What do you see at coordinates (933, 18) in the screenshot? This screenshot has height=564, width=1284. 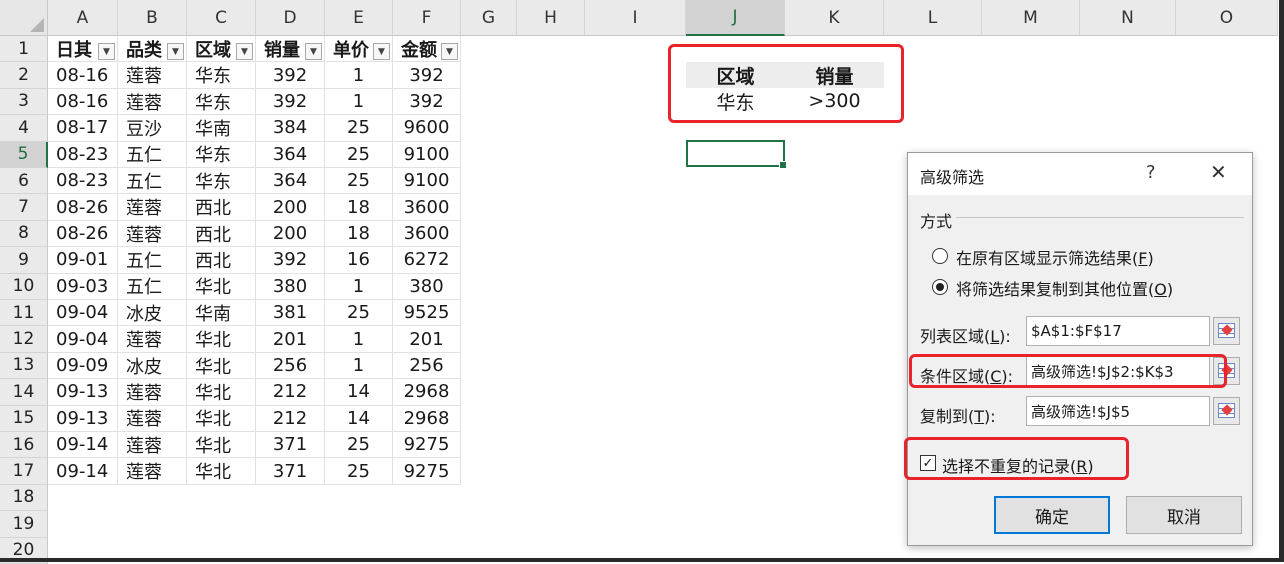 I see `column-header-l: L` at bounding box center [933, 18].